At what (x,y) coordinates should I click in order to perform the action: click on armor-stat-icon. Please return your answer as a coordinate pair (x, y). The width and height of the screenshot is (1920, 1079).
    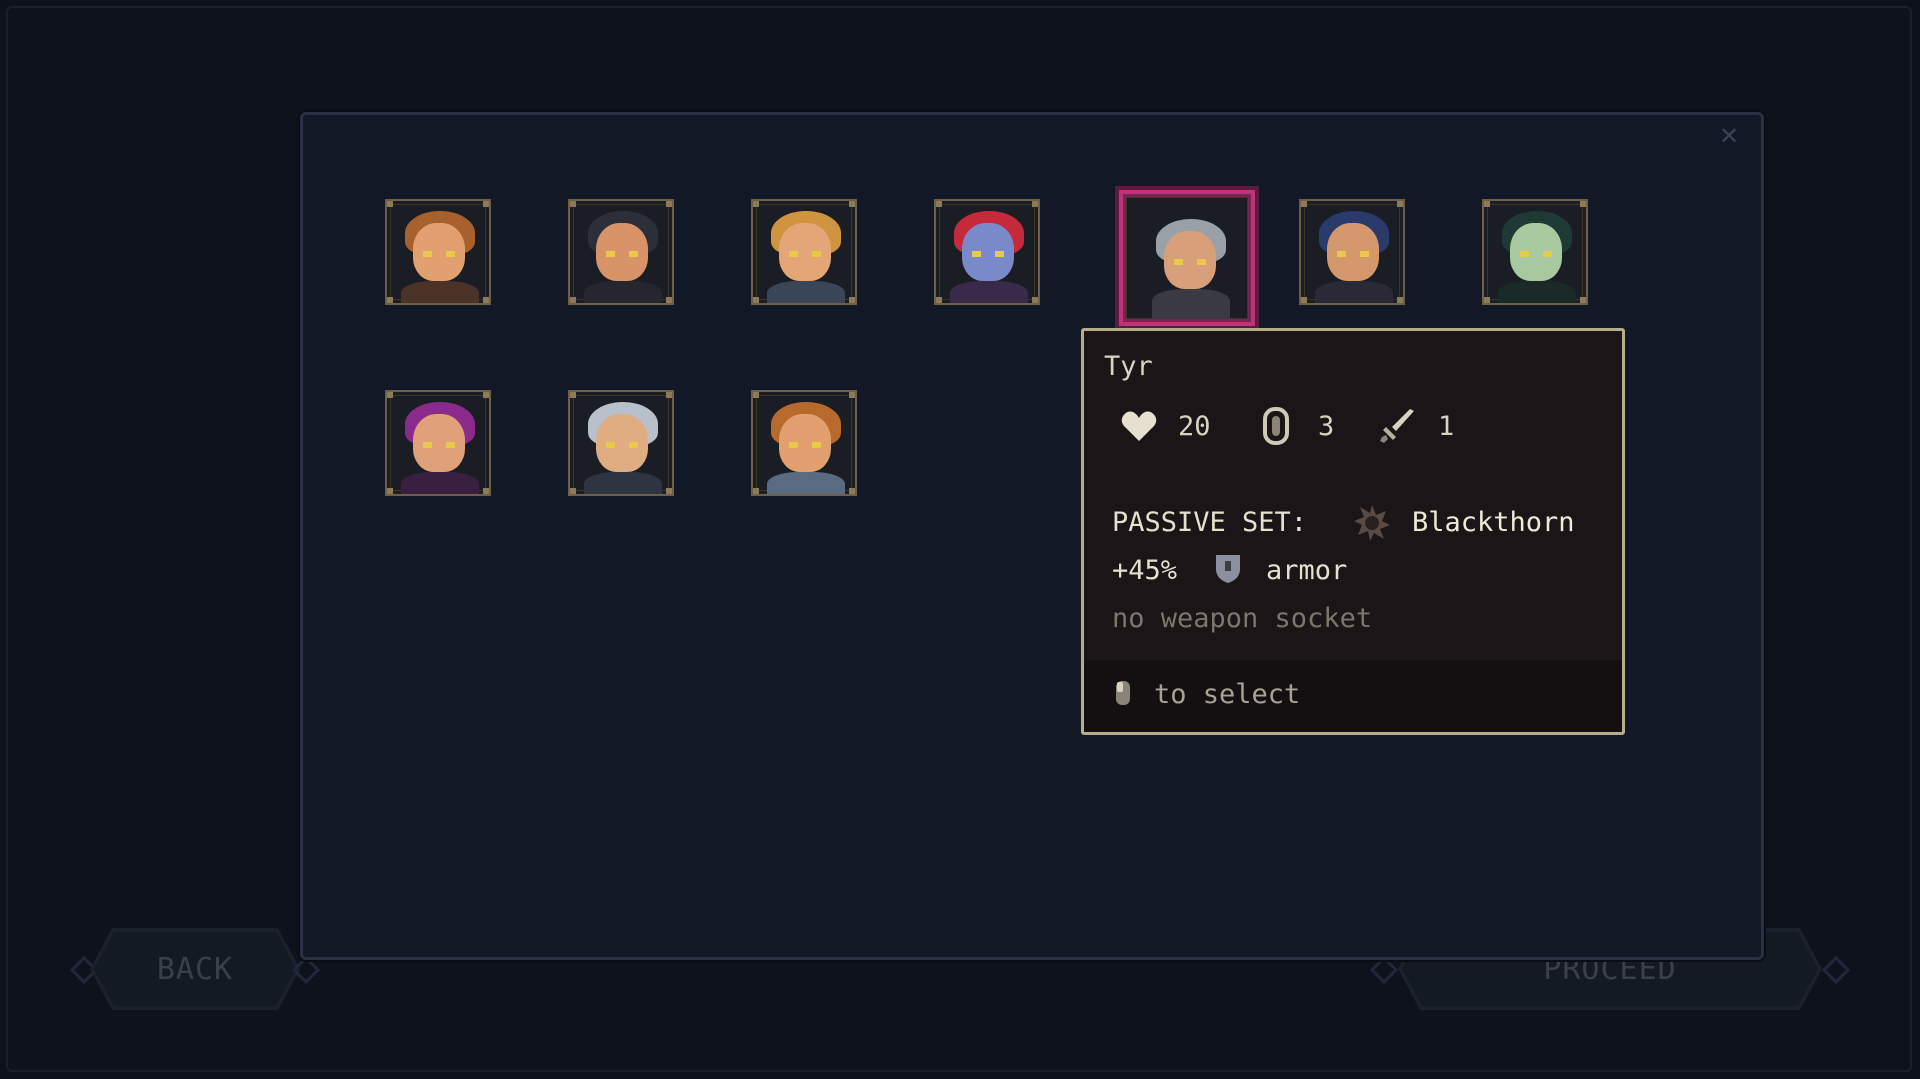
    Looking at the image, I should click on (1276, 426).